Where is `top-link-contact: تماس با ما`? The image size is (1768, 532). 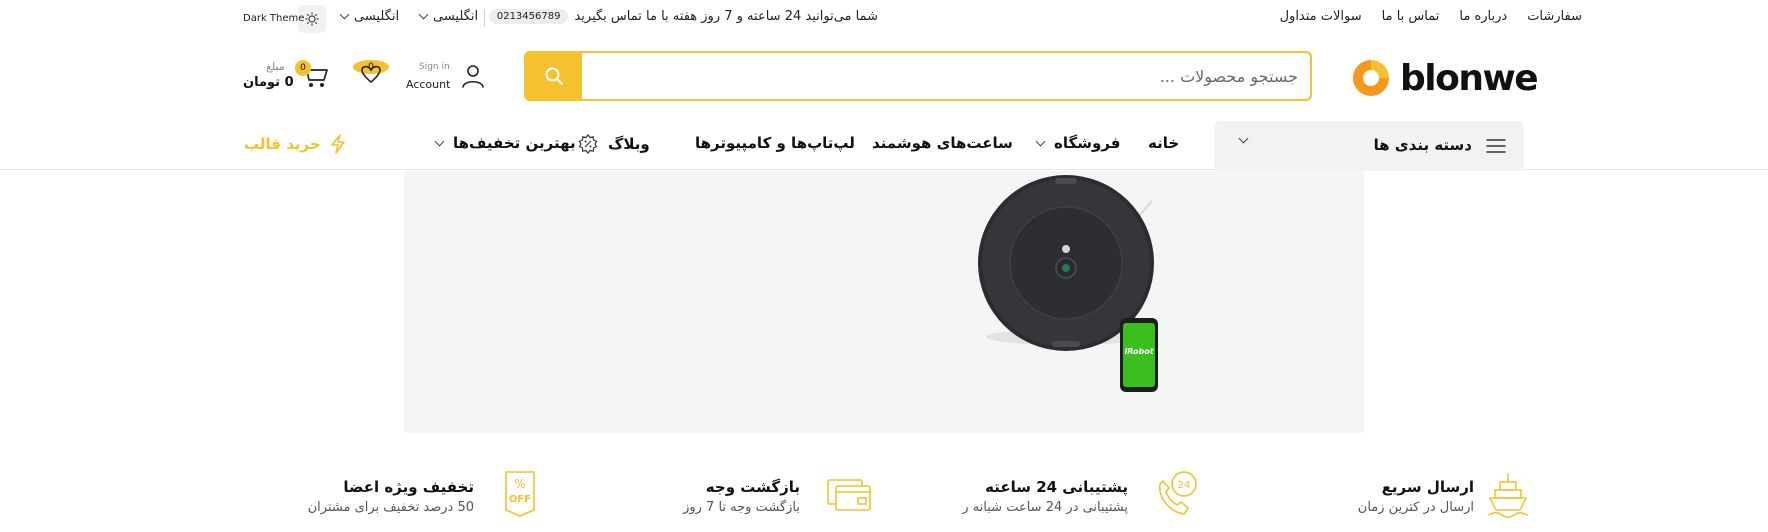 top-link-contact: تماس با ما is located at coordinates (1411, 16).